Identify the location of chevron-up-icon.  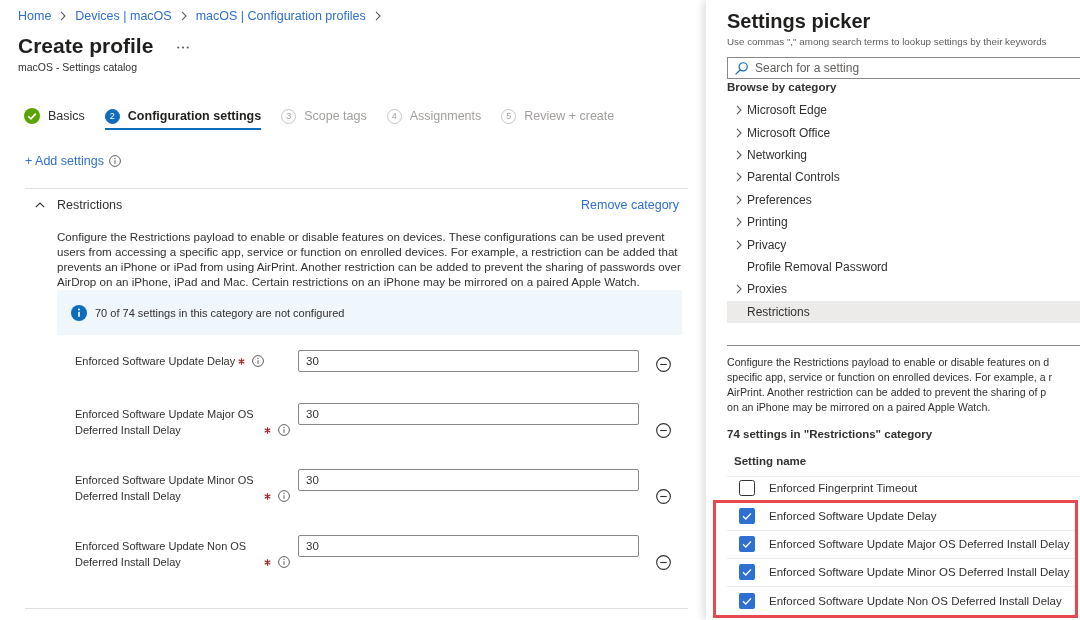
(40, 204).